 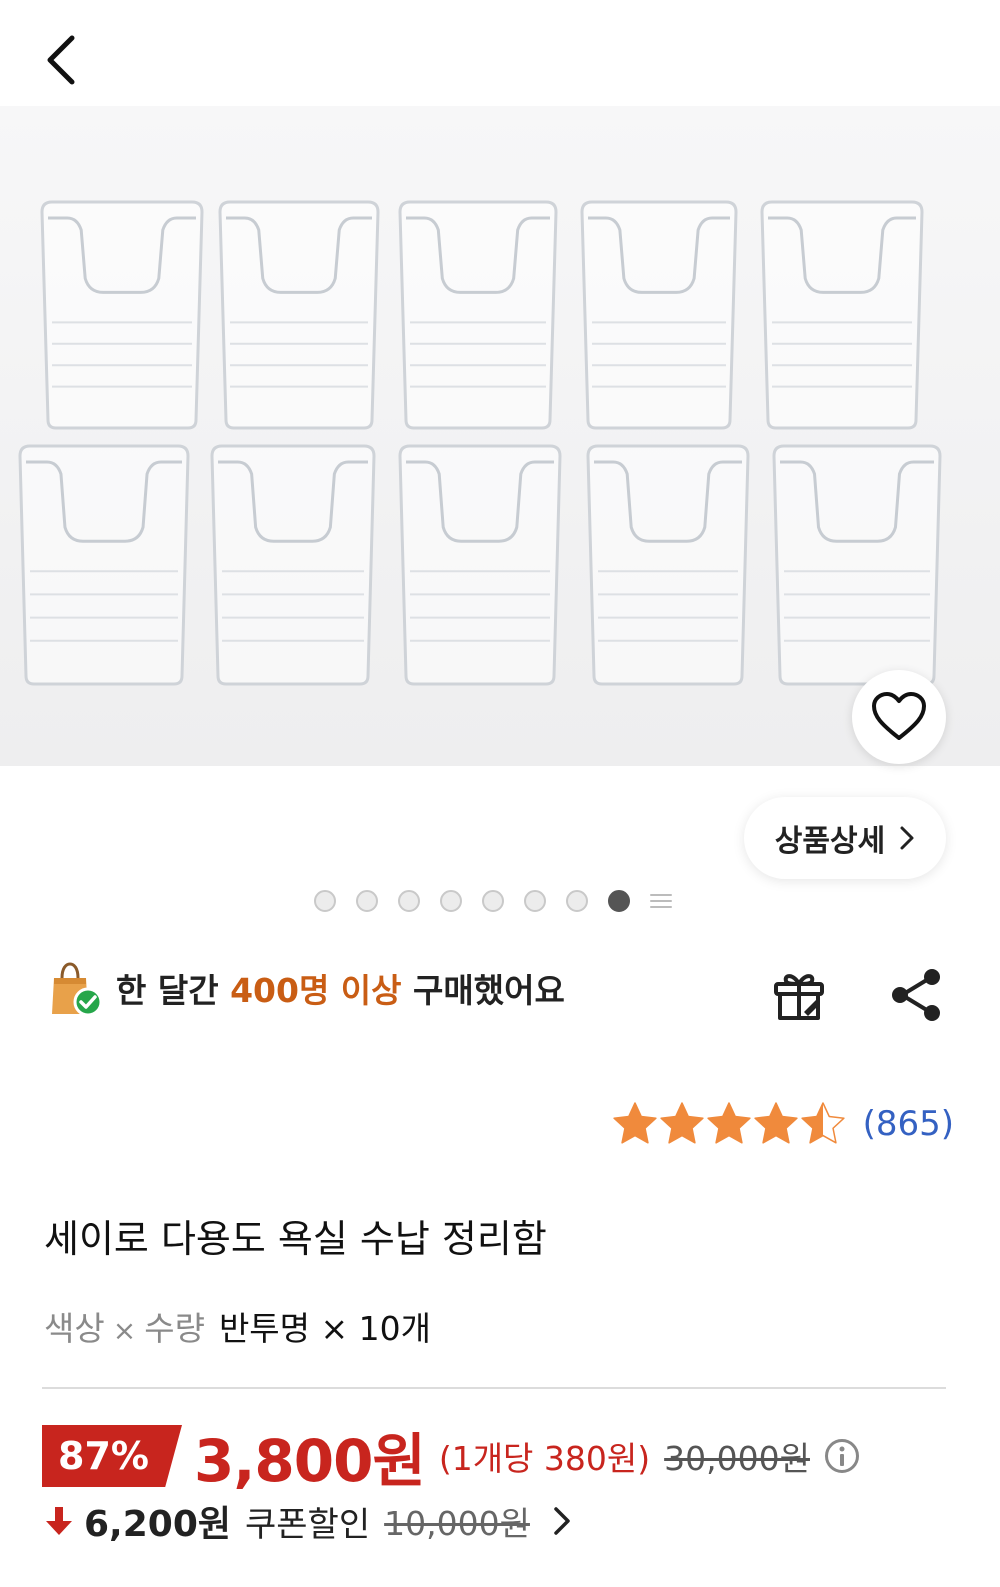 I want to click on wishlist-button, so click(x=899, y=717).